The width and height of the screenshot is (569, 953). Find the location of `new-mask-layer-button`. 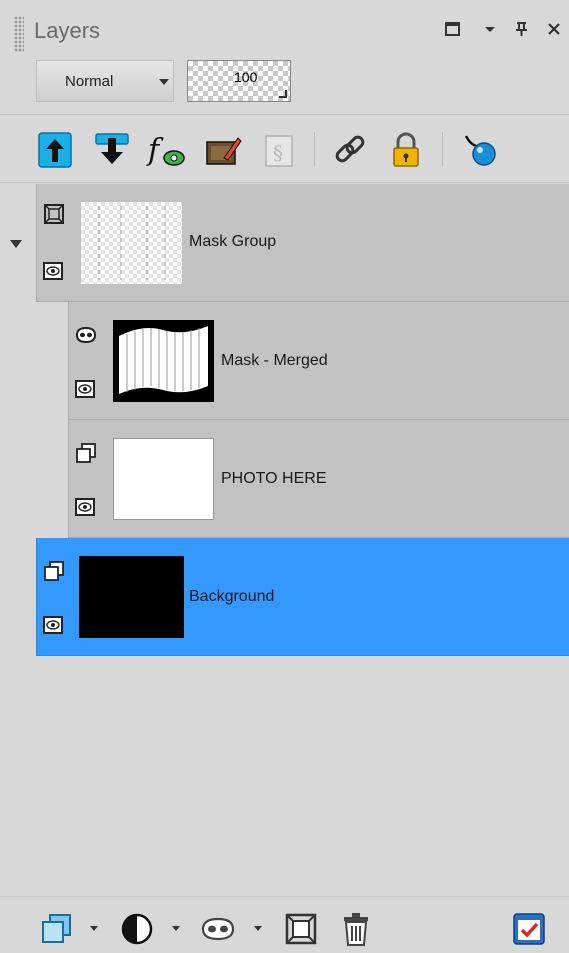

new-mask-layer-button is located at coordinates (218, 931).